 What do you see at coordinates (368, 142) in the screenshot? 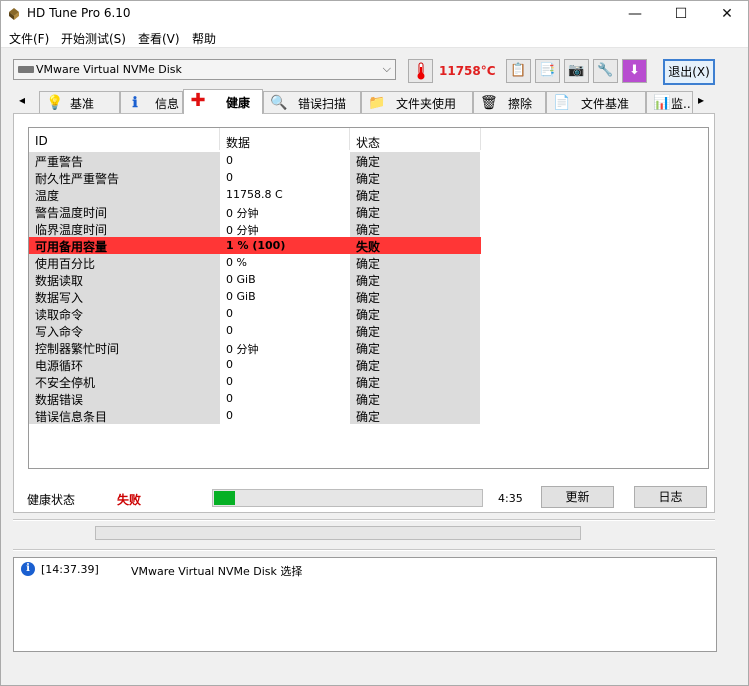
I see `column-header-status: 状态` at bounding box center [368, 142].